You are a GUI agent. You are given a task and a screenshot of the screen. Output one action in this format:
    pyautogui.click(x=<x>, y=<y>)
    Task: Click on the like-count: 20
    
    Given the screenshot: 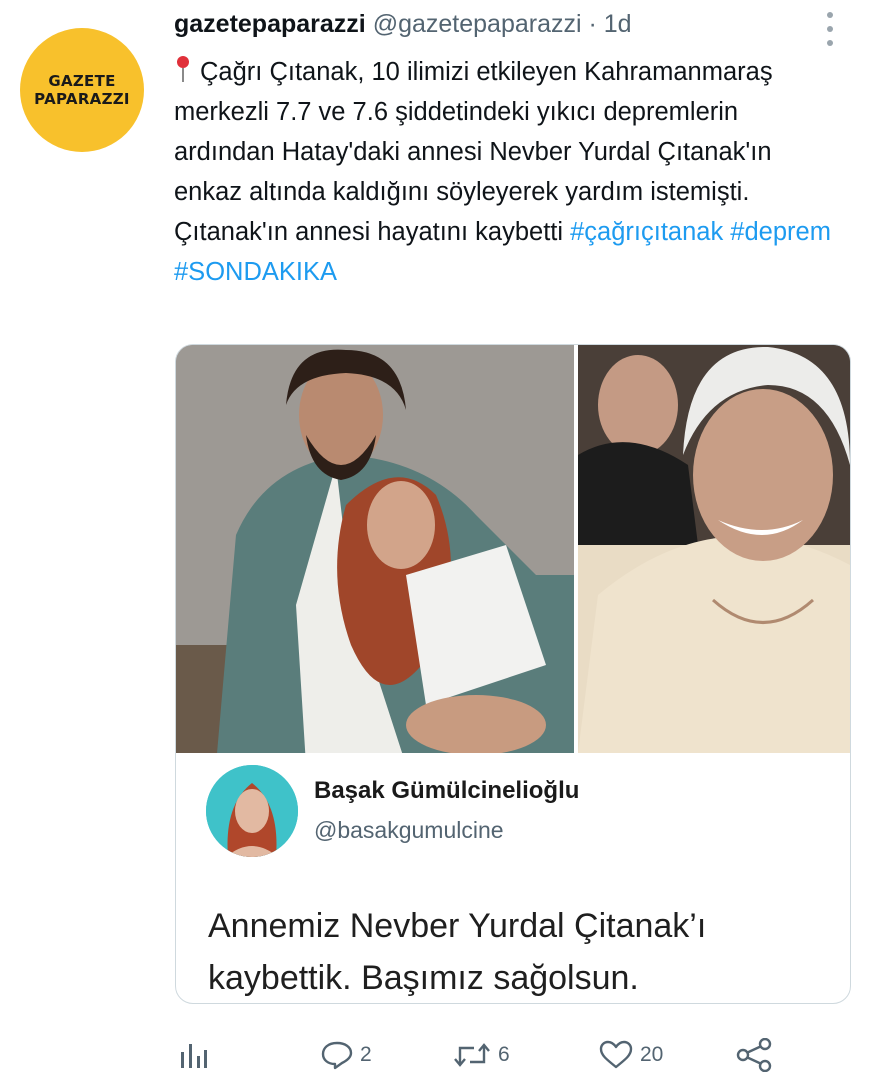 What is the action you would take?
    pyautogui.click(x=652, y=1054)
    